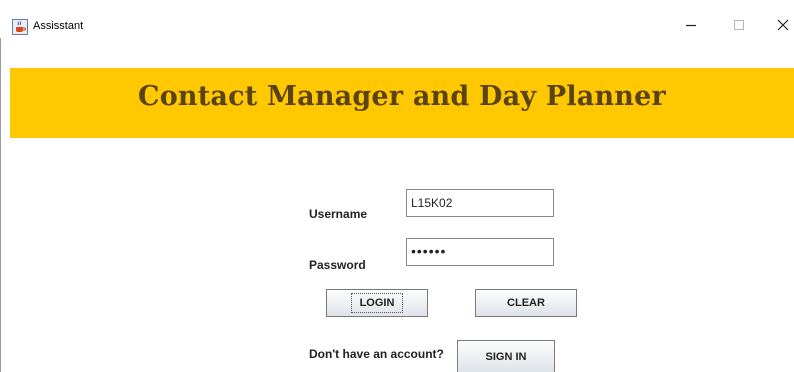 This screenshot has height=372, width=794. Describe the element at coordinates (691, 25) in the screenshot. I see `minimize-icon` at that location.